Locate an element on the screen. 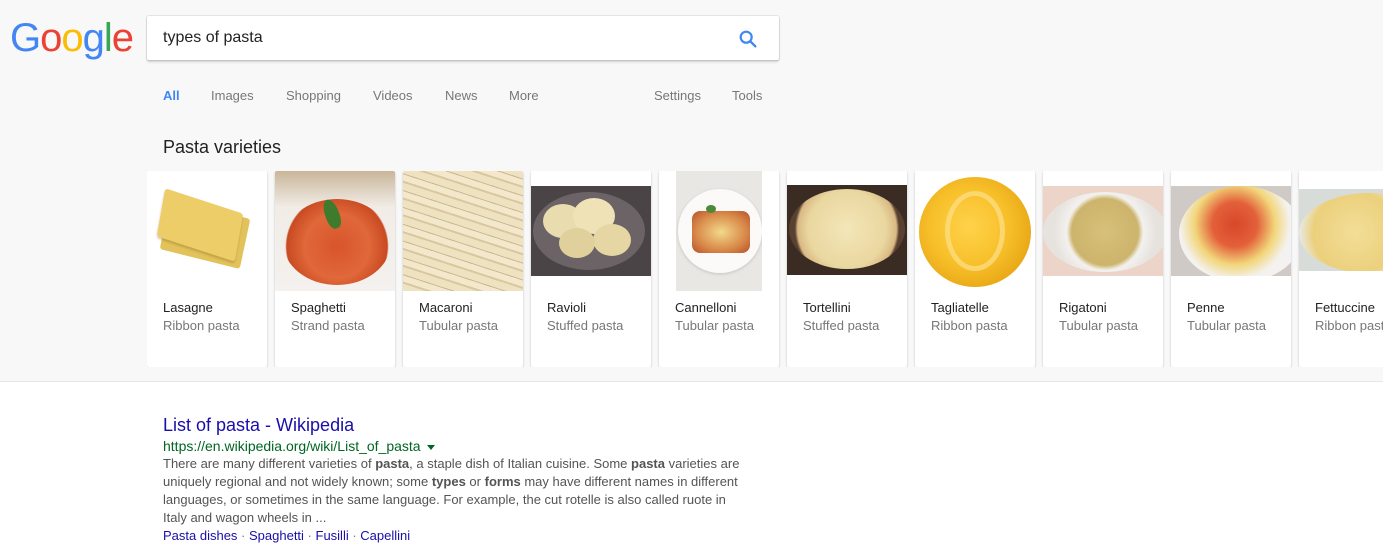 The width and height of the screenshot is (1383, 558). card-name: Macaroni is located at coordinates (446, 307).